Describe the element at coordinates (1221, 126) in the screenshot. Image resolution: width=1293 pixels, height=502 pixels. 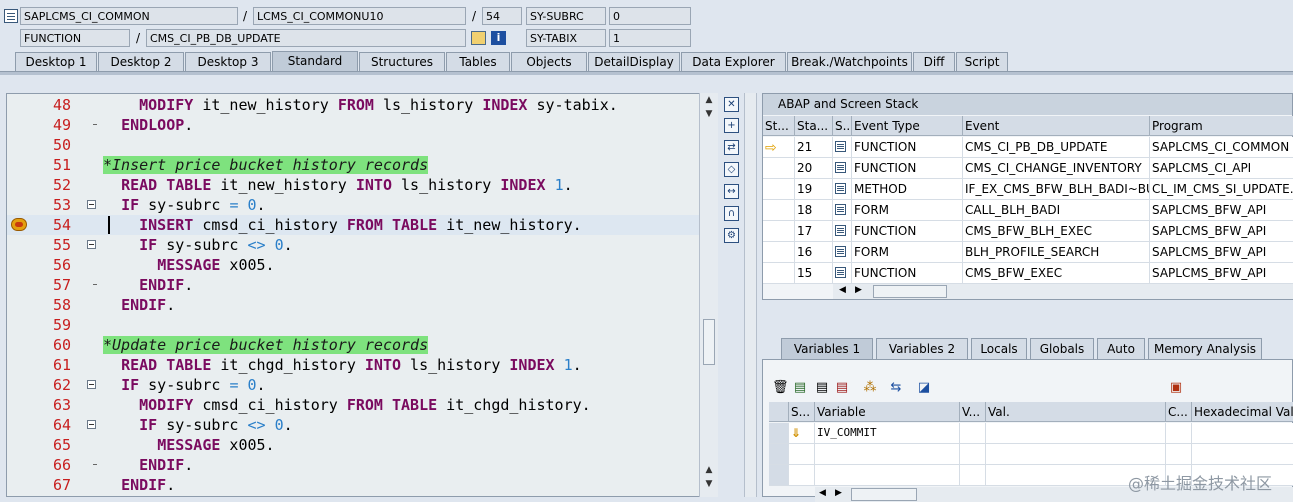
I see `stack-column-header: Program` at that location.